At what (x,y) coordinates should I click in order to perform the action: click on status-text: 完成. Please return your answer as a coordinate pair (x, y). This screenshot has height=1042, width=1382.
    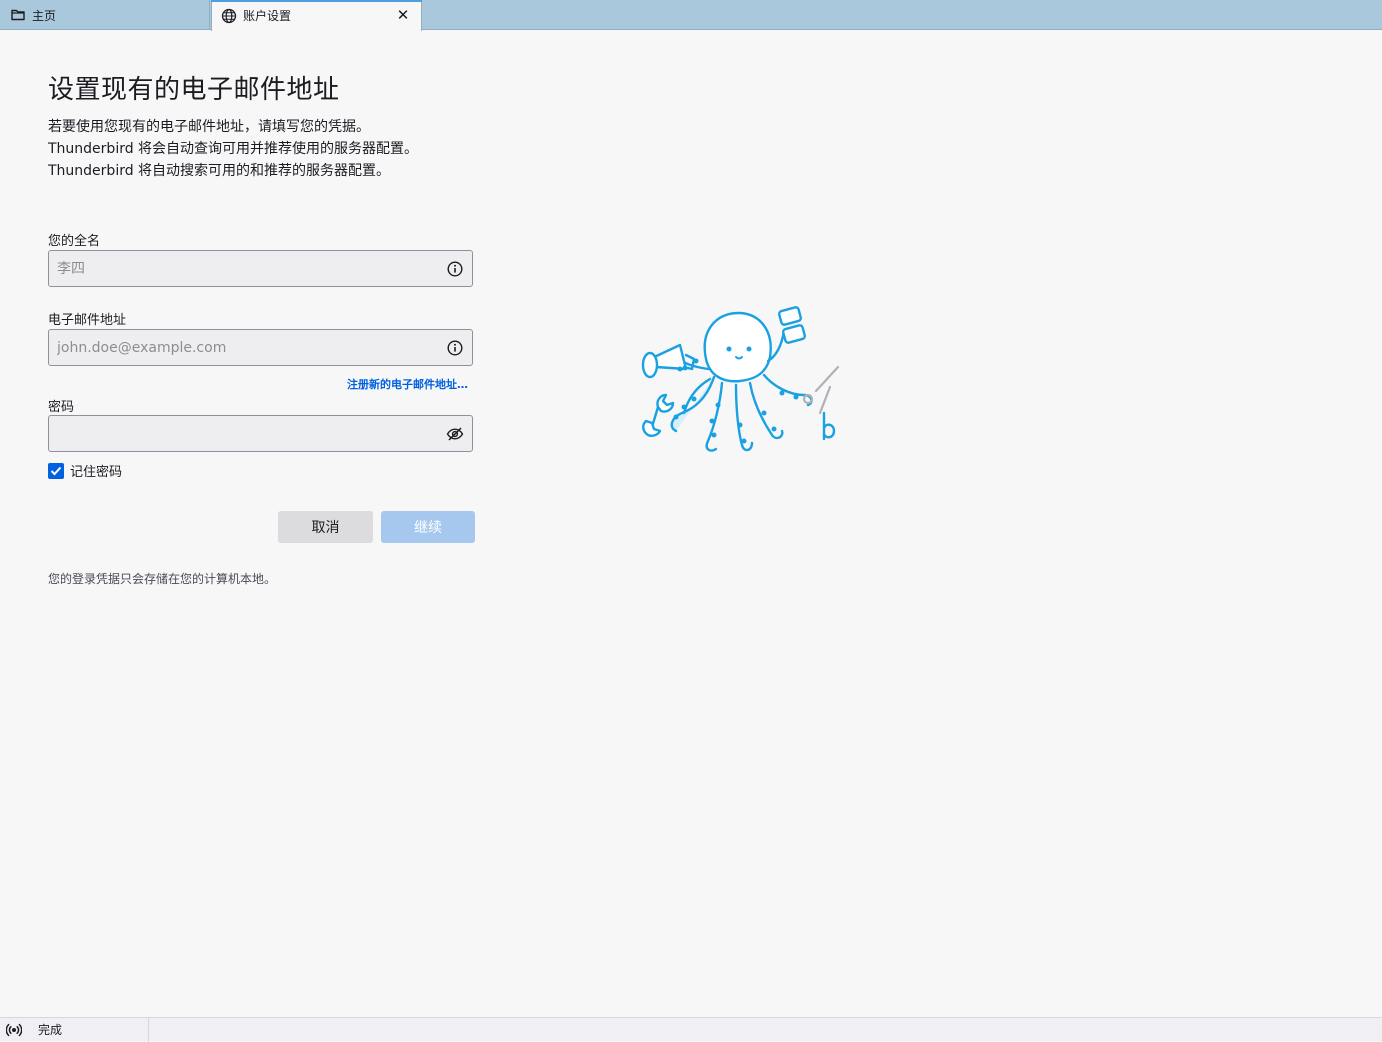
    Looking at the image, I should click on (50, 1030).